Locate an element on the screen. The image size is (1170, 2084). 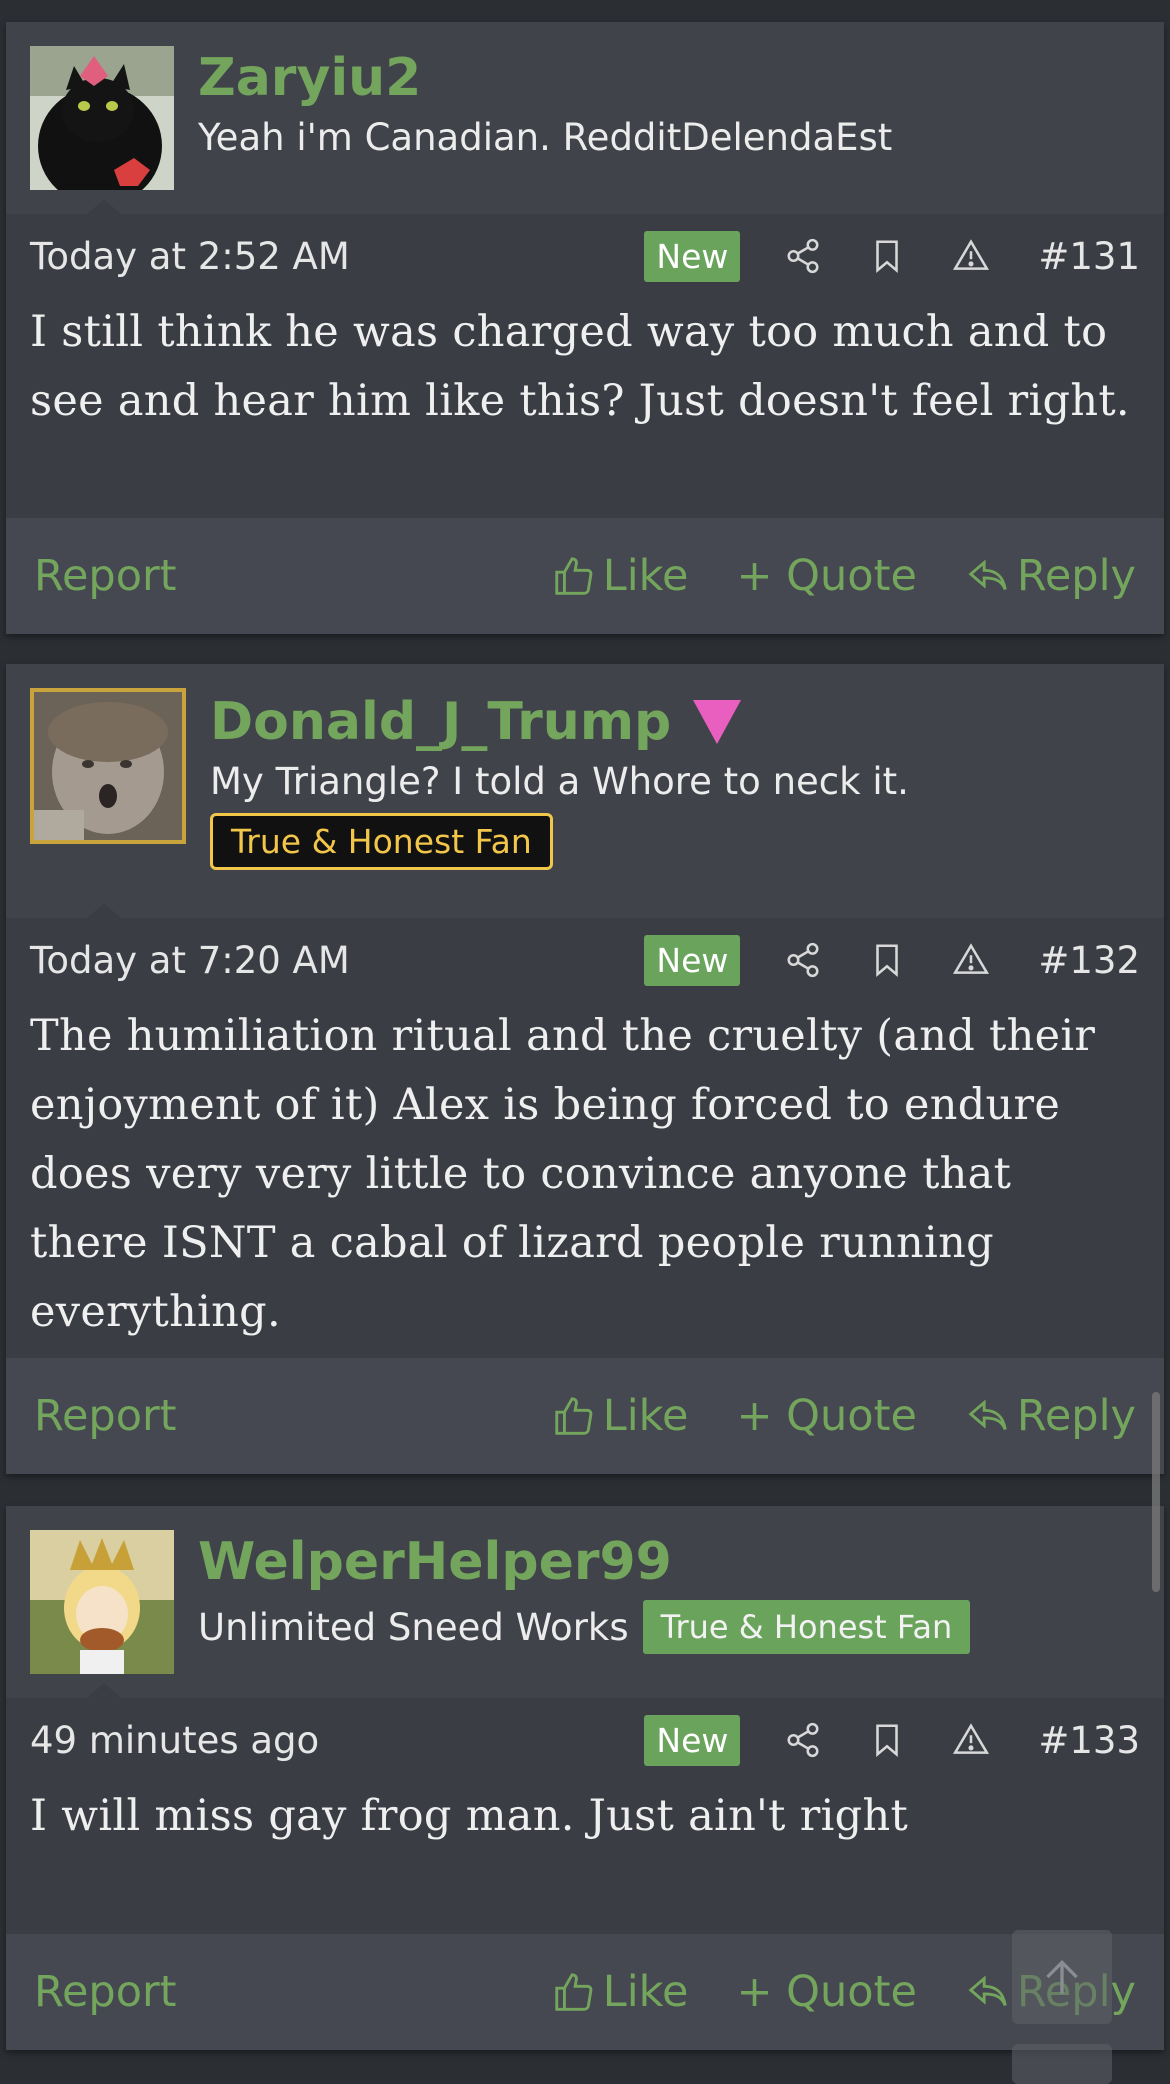
user-title: Unlimited Sneed Works True & Honest Fan is located at coordinates (584, 1627).